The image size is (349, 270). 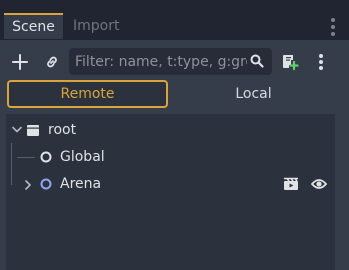 I want to click on tree-item-arena: Arena, so click(x=170, y=184).